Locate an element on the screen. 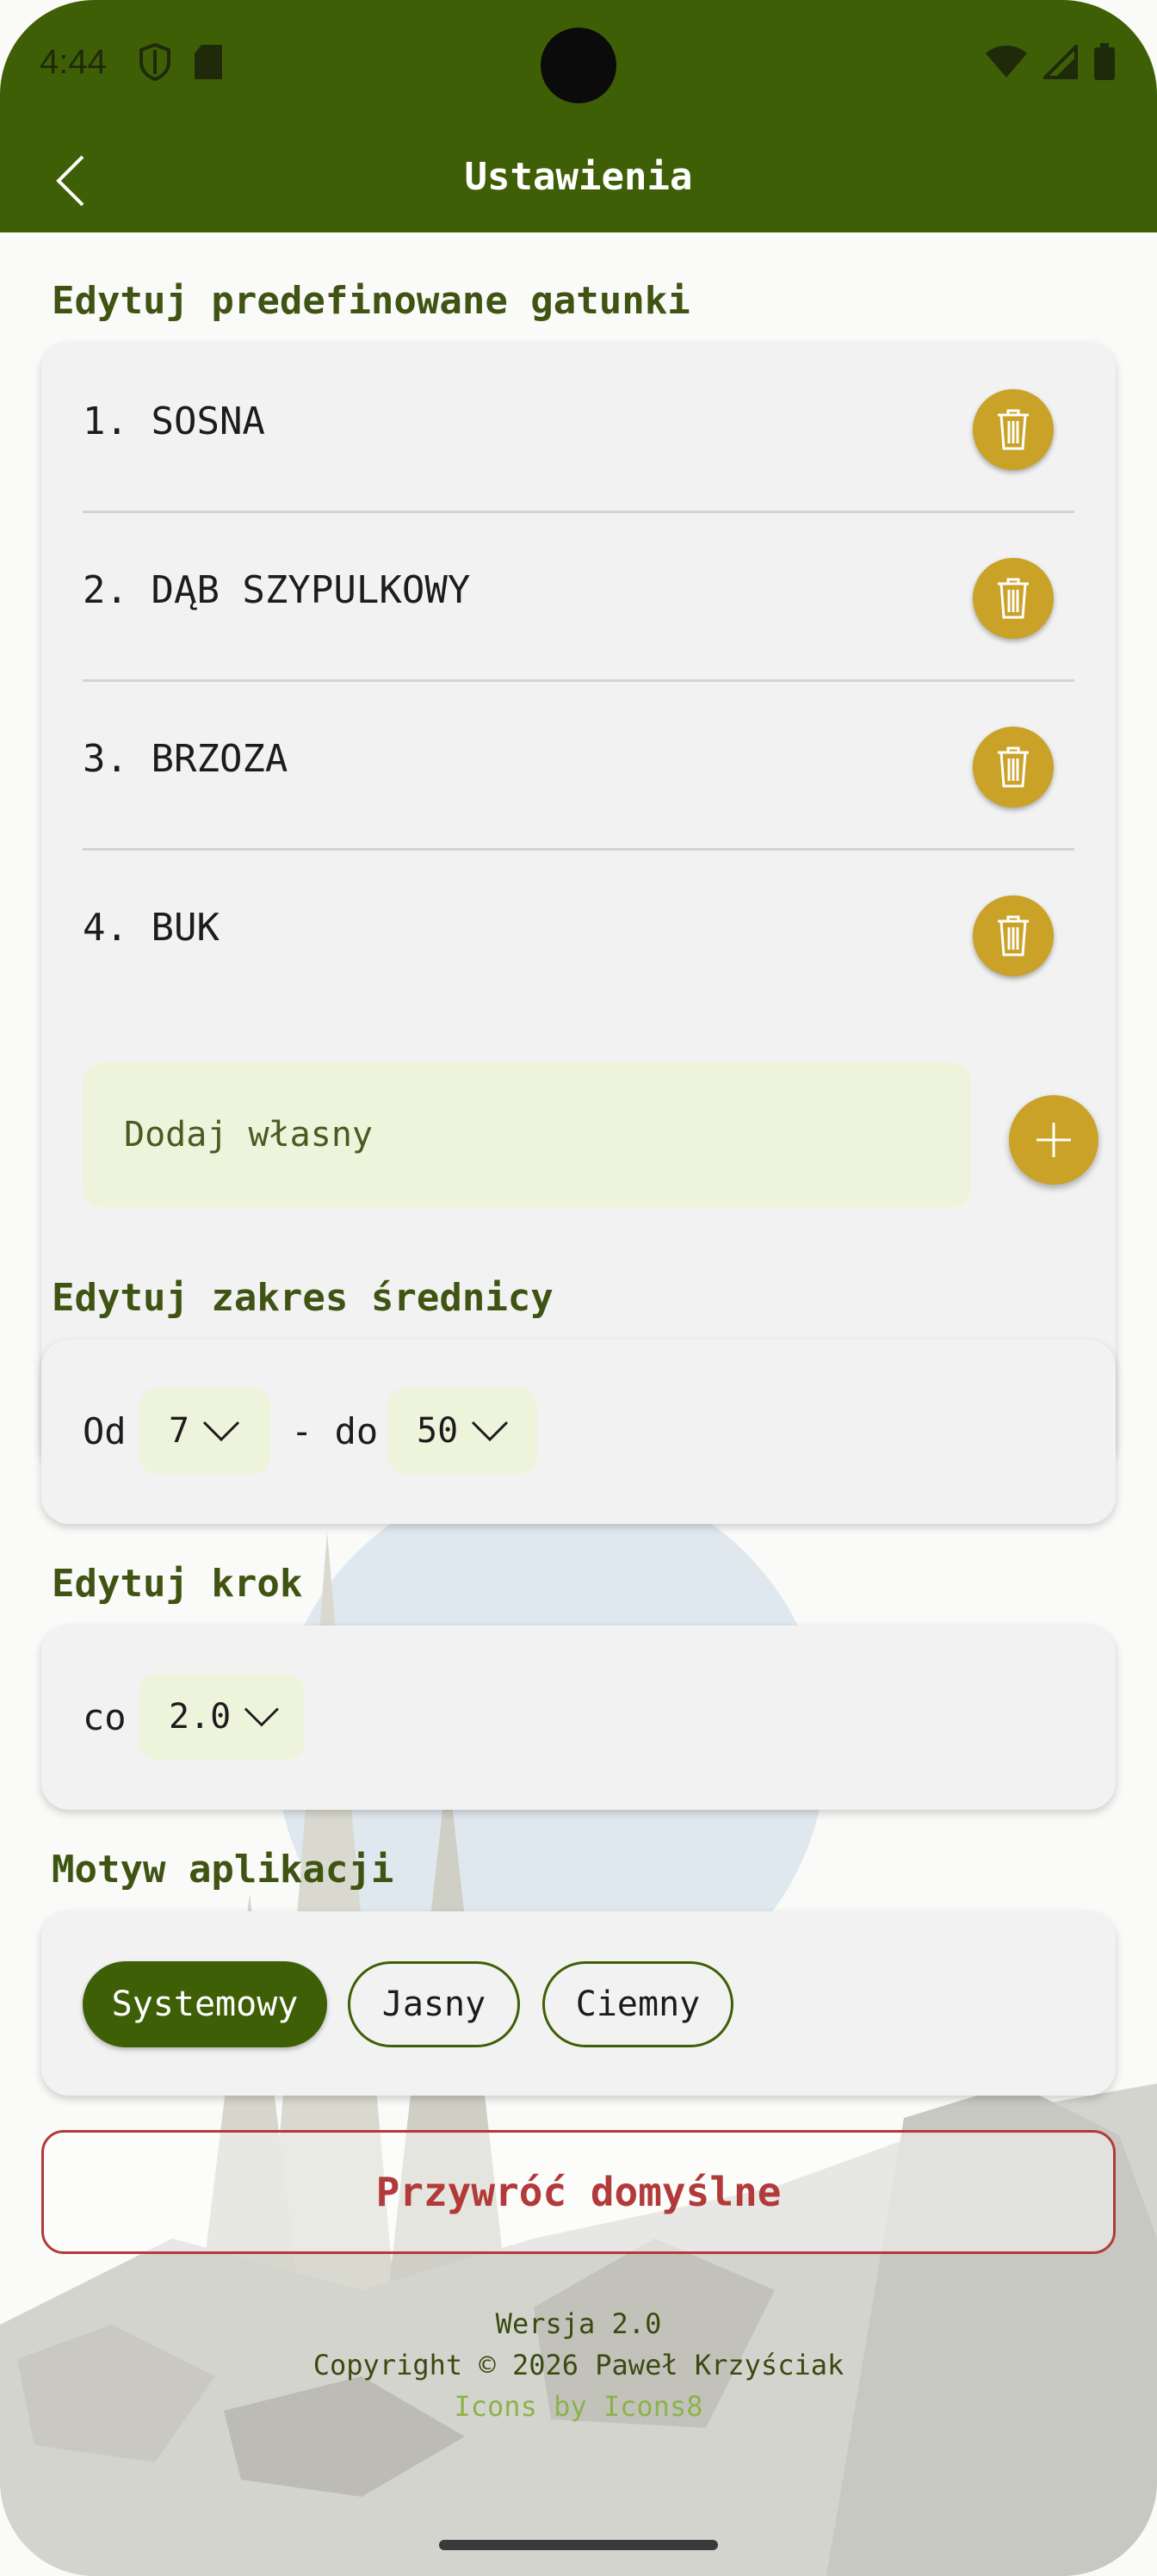  copyright-text: Copyright © 2026 Paweł Krzyściak is located at coordinates (579, 2365).